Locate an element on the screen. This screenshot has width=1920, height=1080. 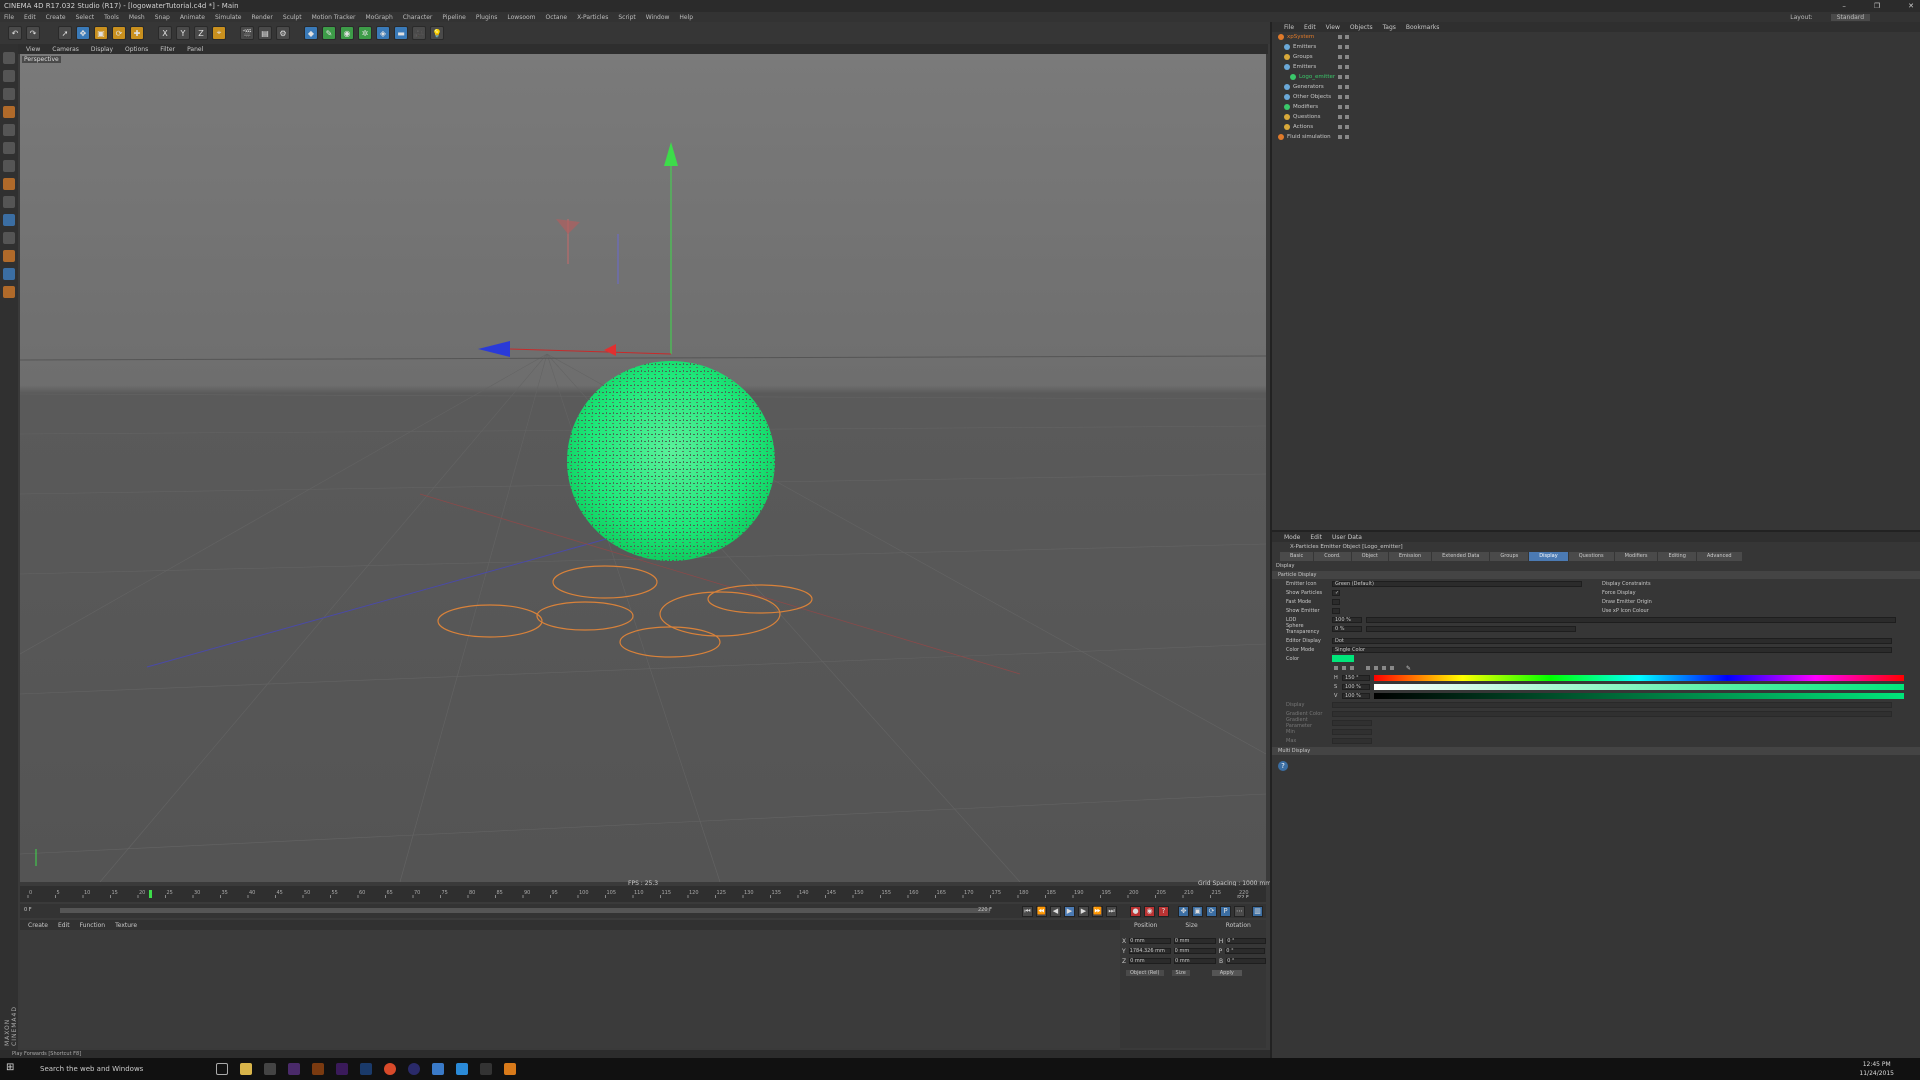
illustrator-icon is located at coordinates (318, 1069).